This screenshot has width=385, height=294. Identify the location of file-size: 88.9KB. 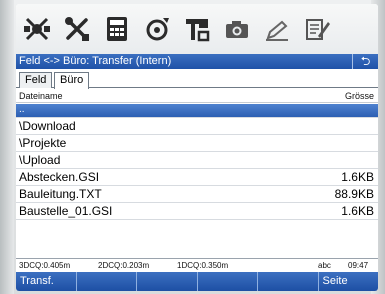
(354, 194).